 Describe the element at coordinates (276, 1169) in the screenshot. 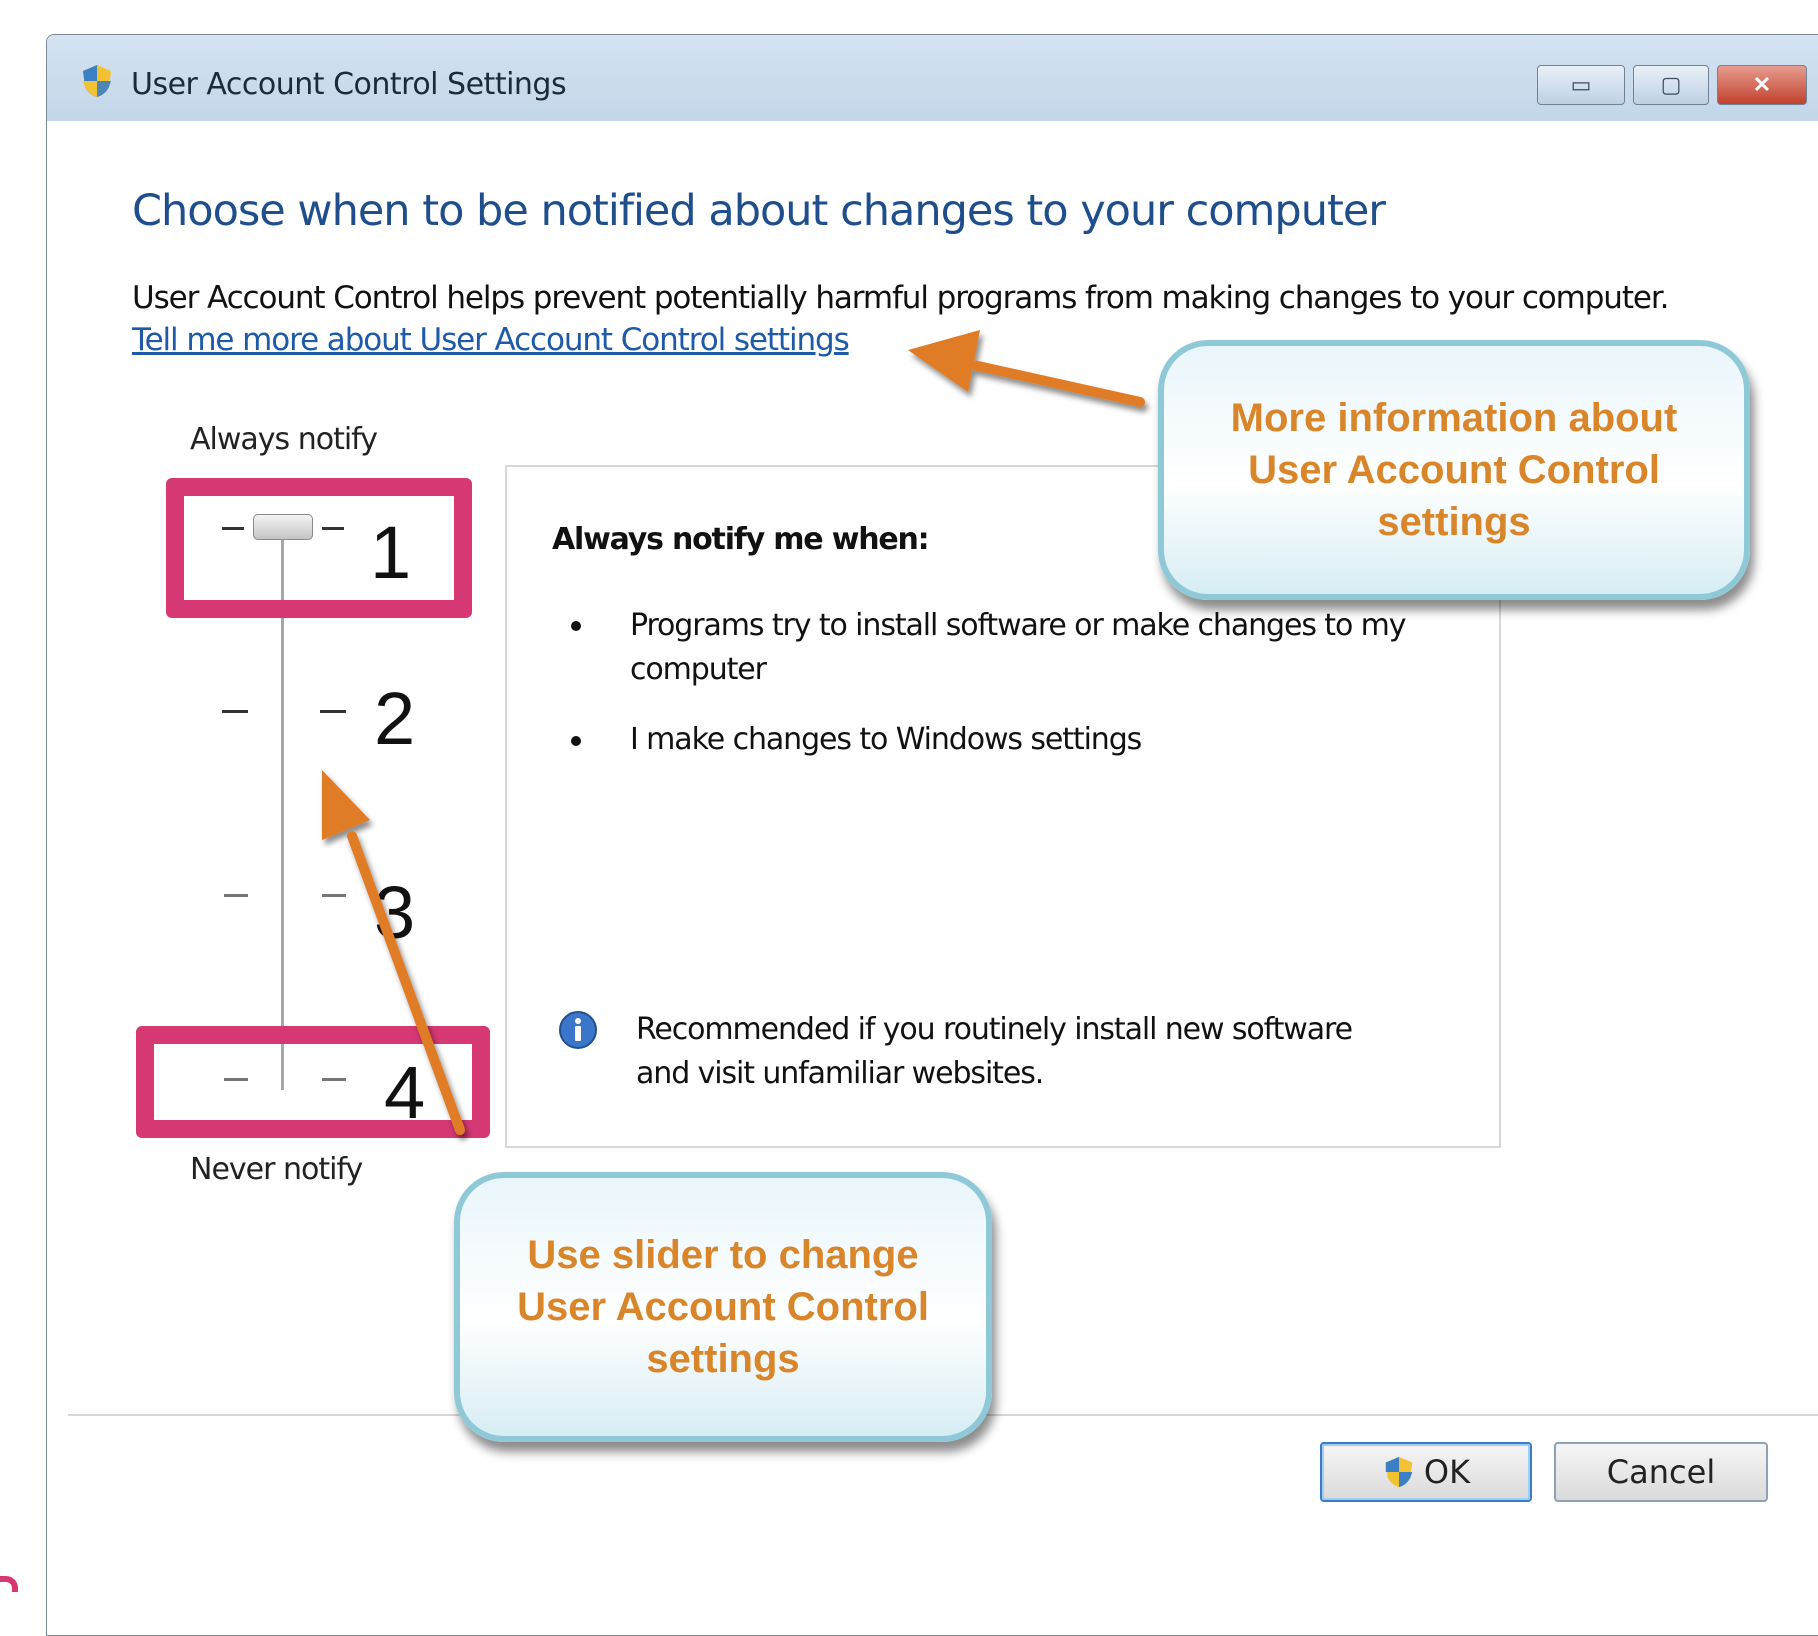

I see `slider-bottom-label: Never notify` at that location.